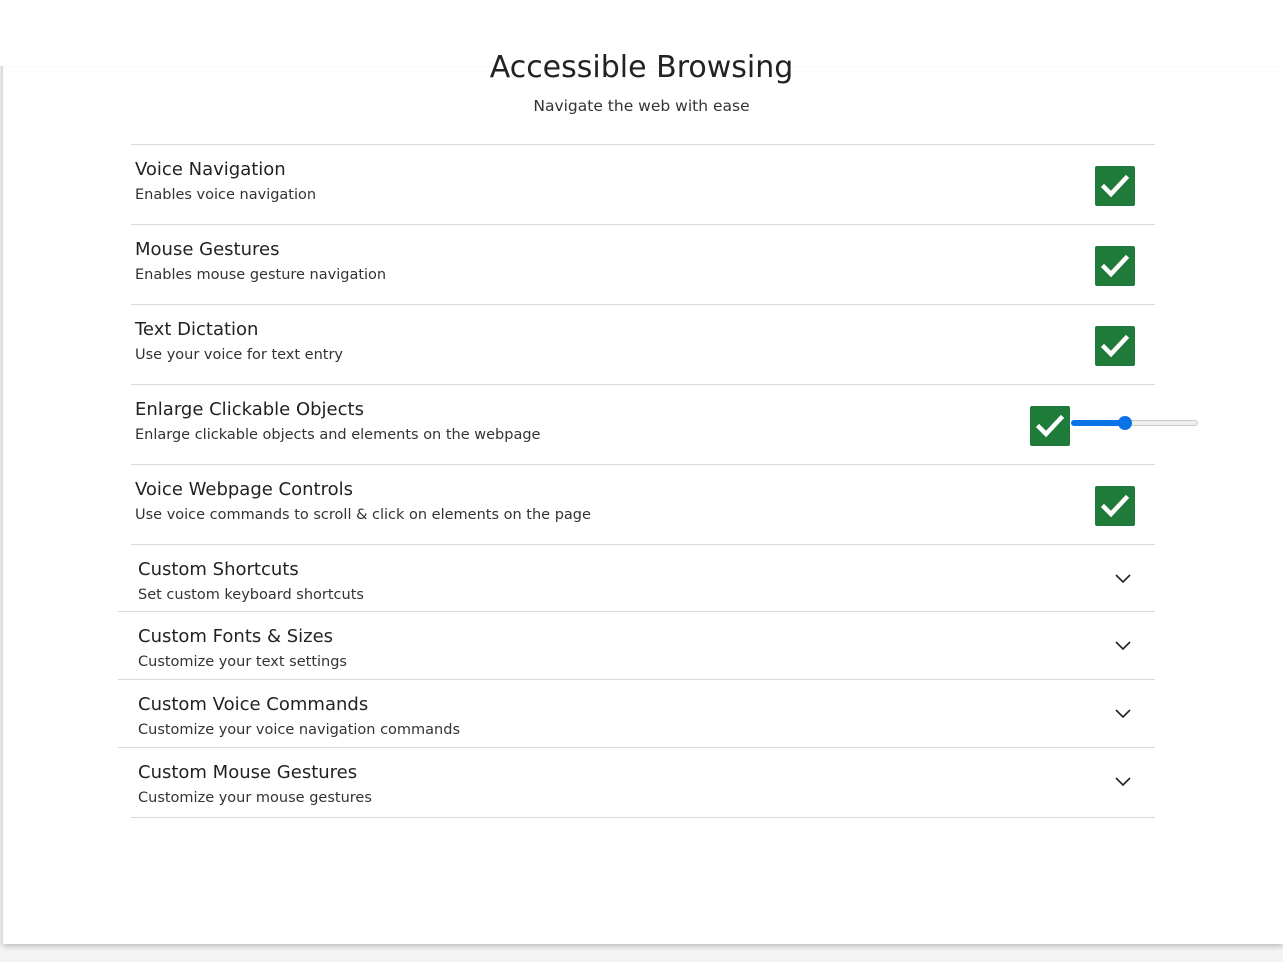 This screenshot has width=1283, height=962. I want to click on setting-description: Enables mouse gesture navigation, so click(261, 275).